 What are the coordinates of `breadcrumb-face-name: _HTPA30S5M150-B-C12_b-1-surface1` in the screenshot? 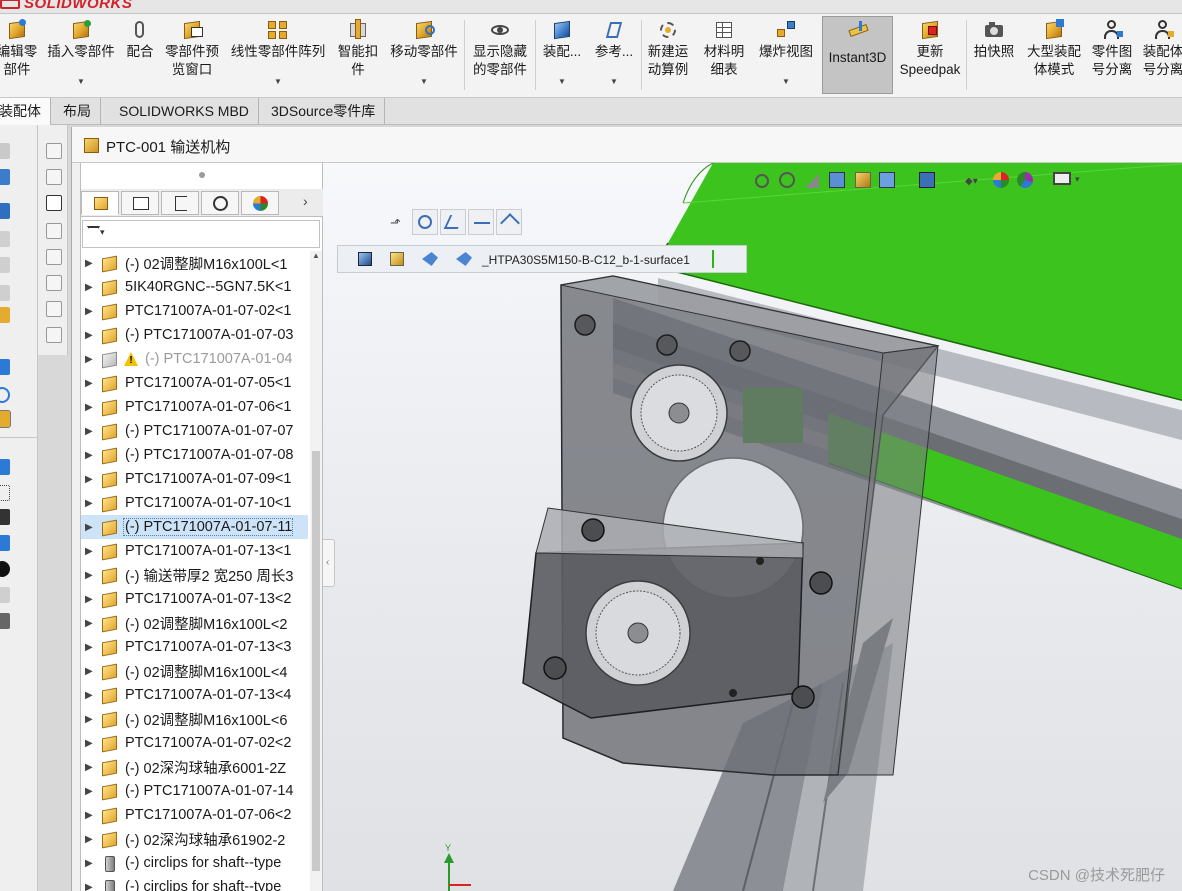 It's located at (586, 260).